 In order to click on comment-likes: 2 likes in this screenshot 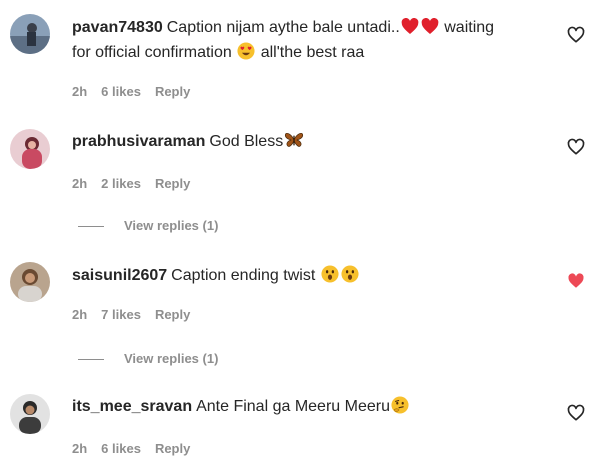, I will do `click(121, 183)`.